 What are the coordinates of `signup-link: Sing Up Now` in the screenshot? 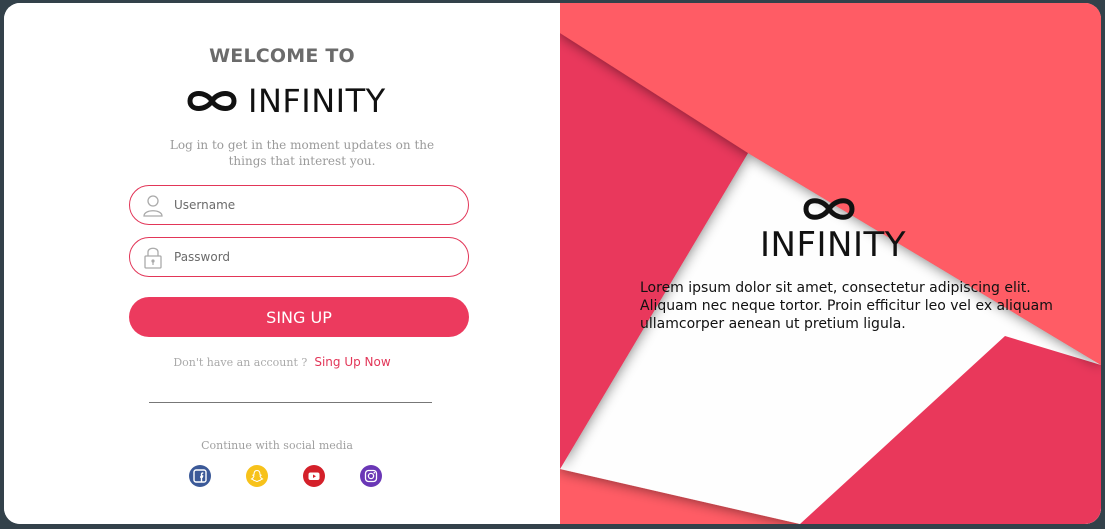 It's located at (352, 362).